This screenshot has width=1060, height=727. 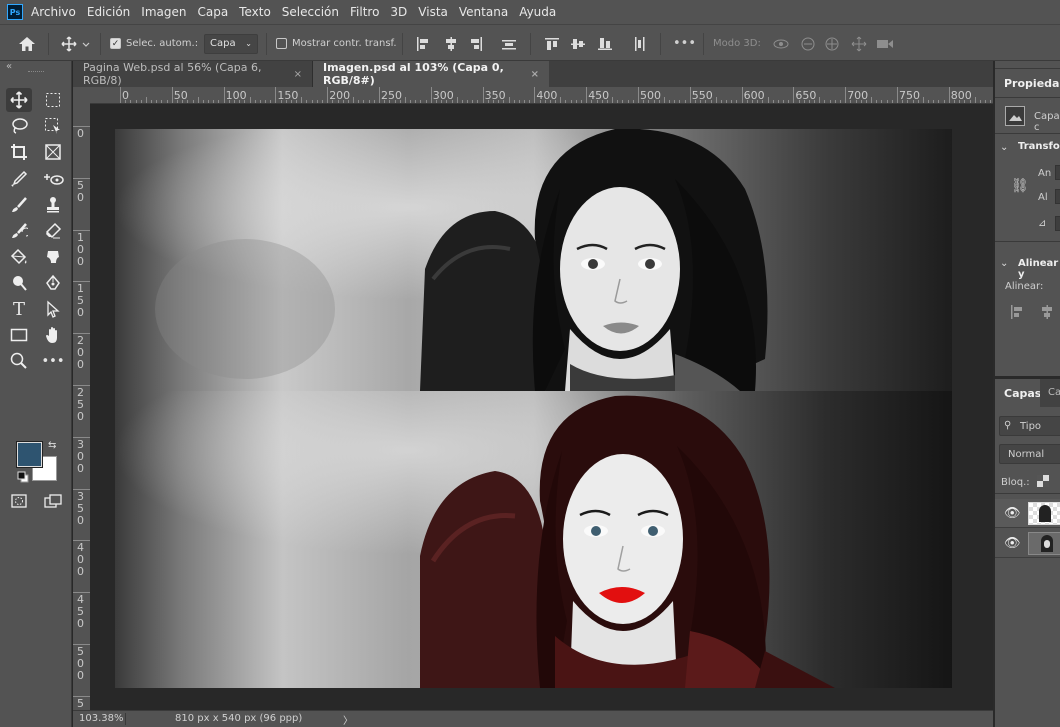 I want to click on toolbox-grip, so click(x=36, y=72).